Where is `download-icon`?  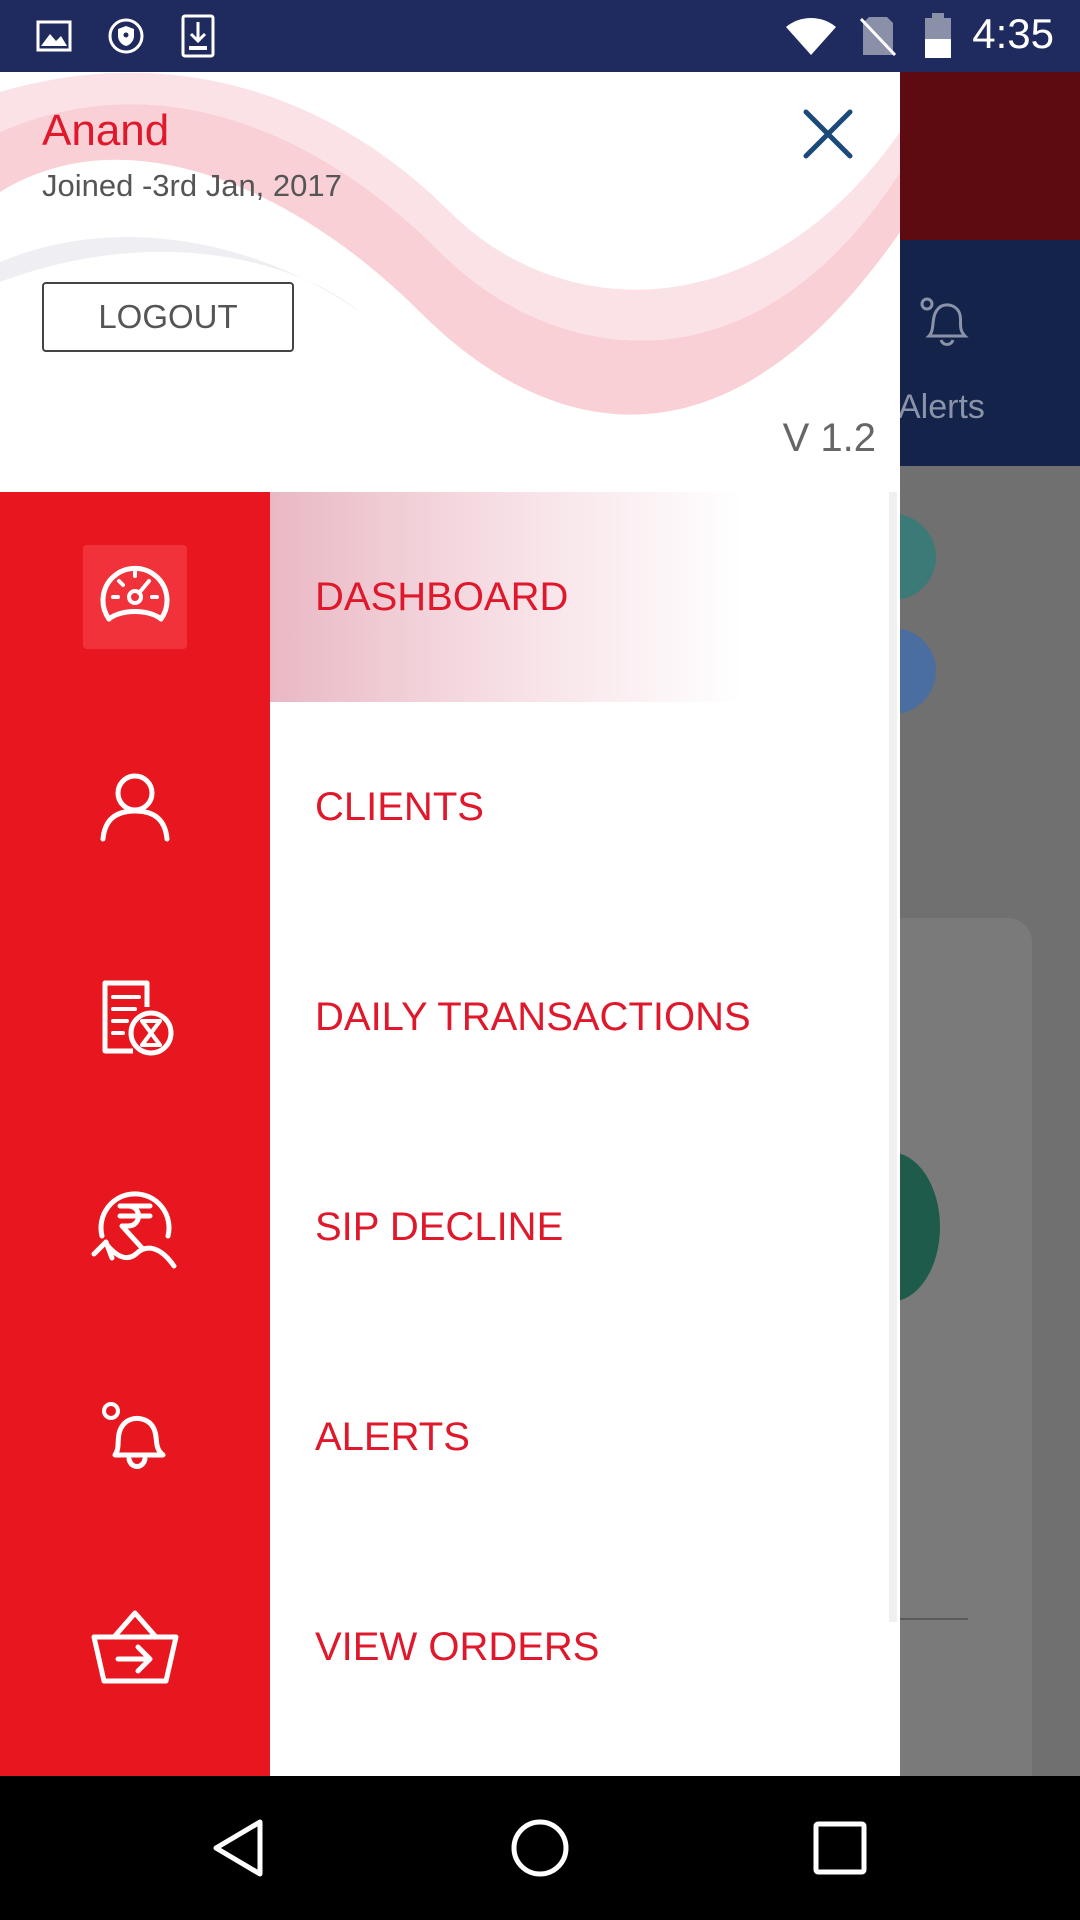 download-icon is located at coordinates (198, 36).